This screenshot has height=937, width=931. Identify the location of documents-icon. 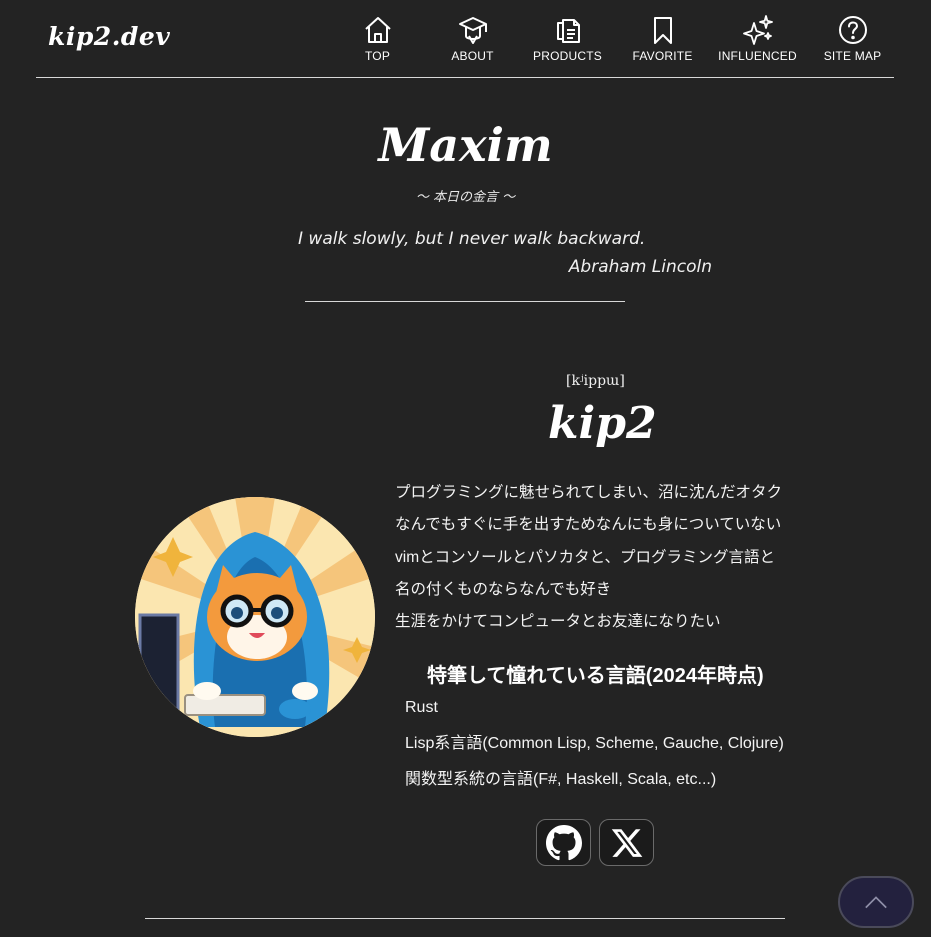
(568, 31).